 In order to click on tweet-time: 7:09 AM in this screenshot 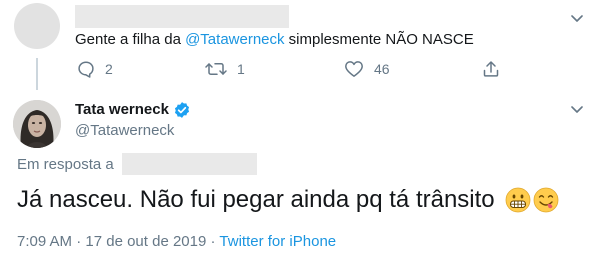, I will do `click(44, 241)`.